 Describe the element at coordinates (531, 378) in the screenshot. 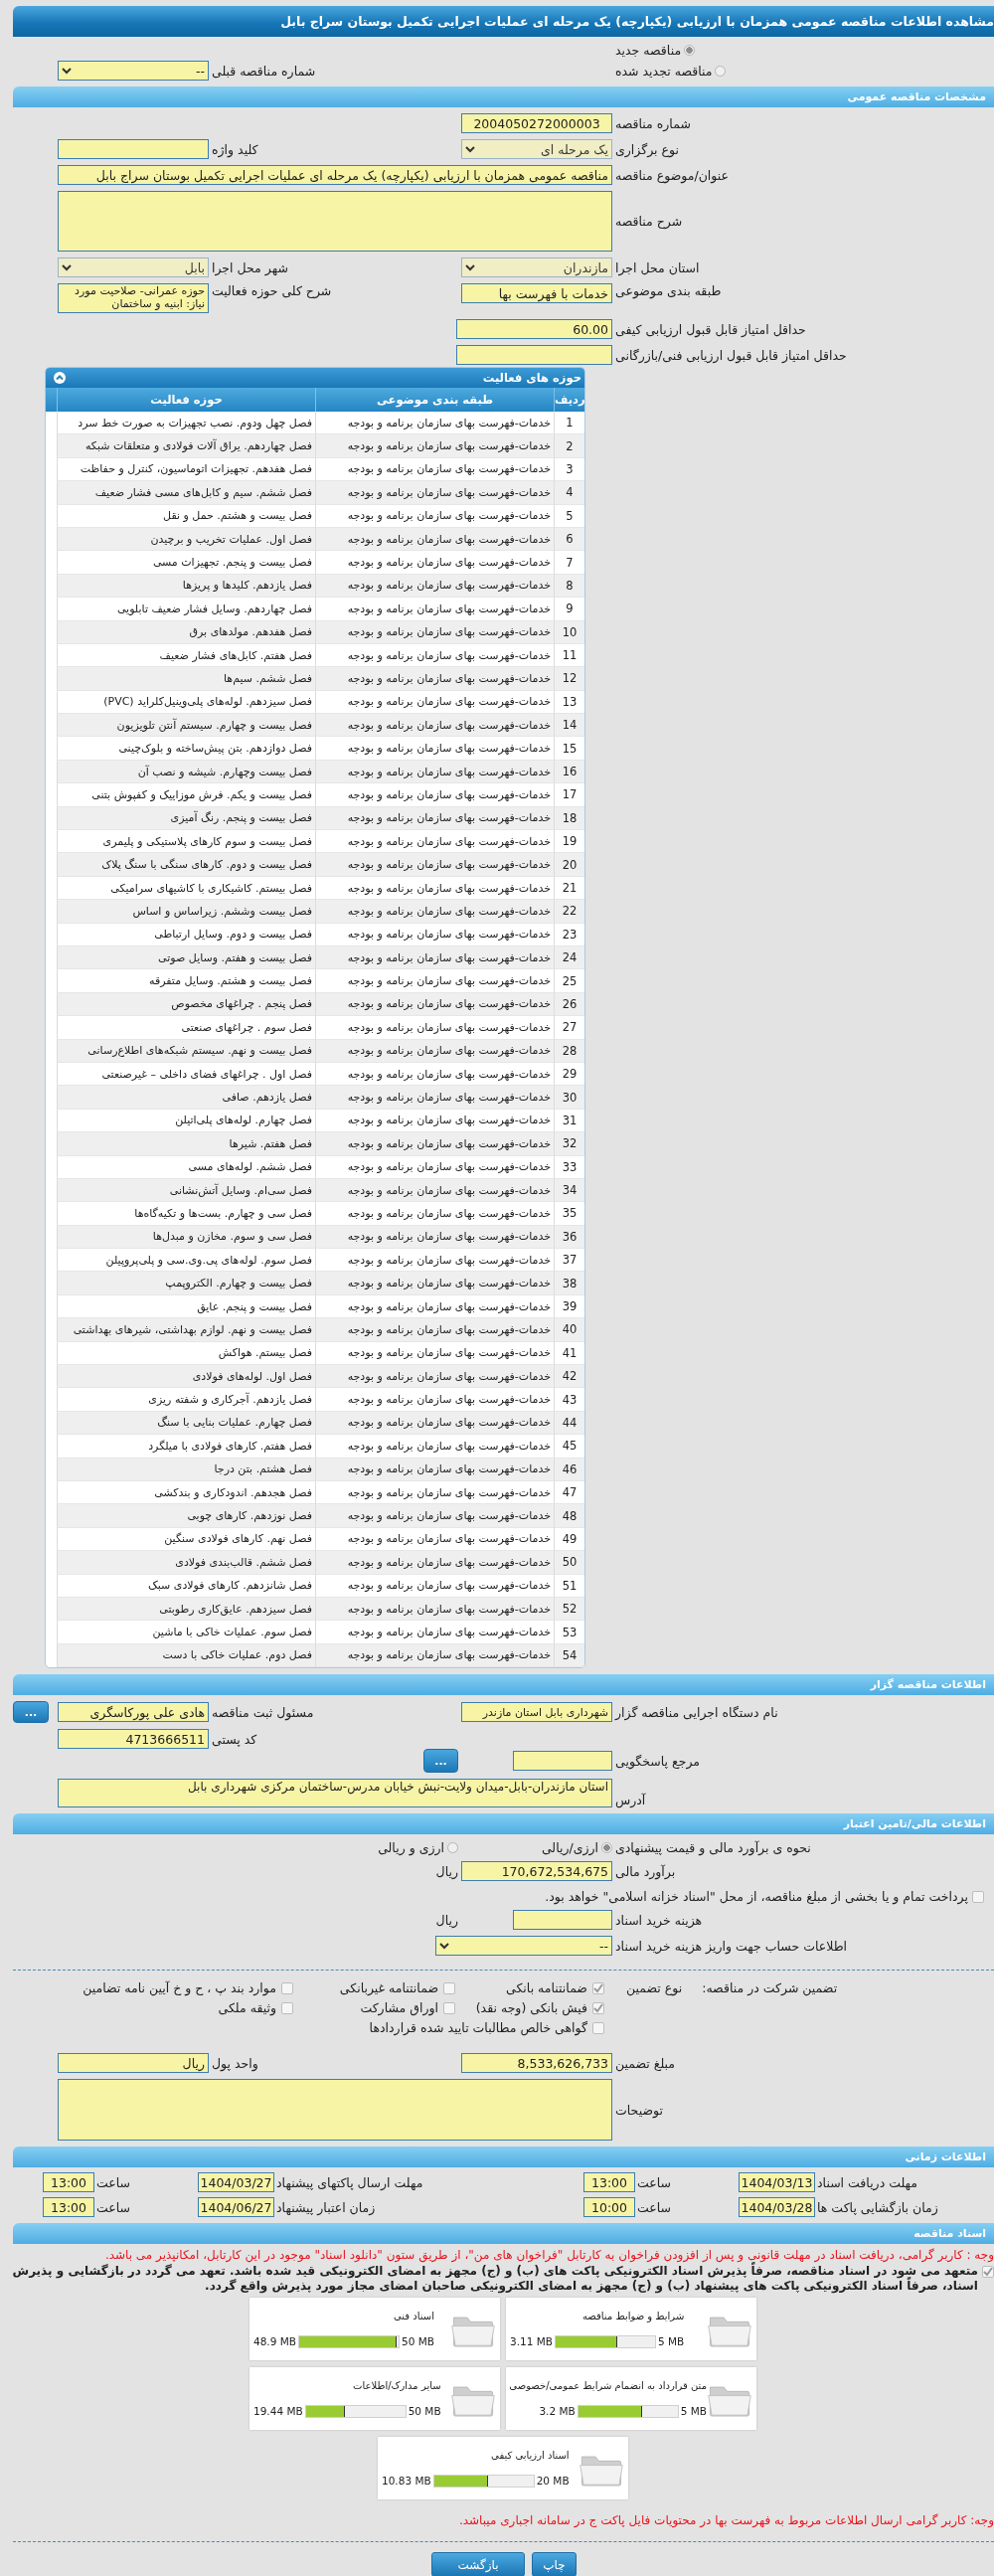

I see `table-title: حوزه های فعالیت` at that location.